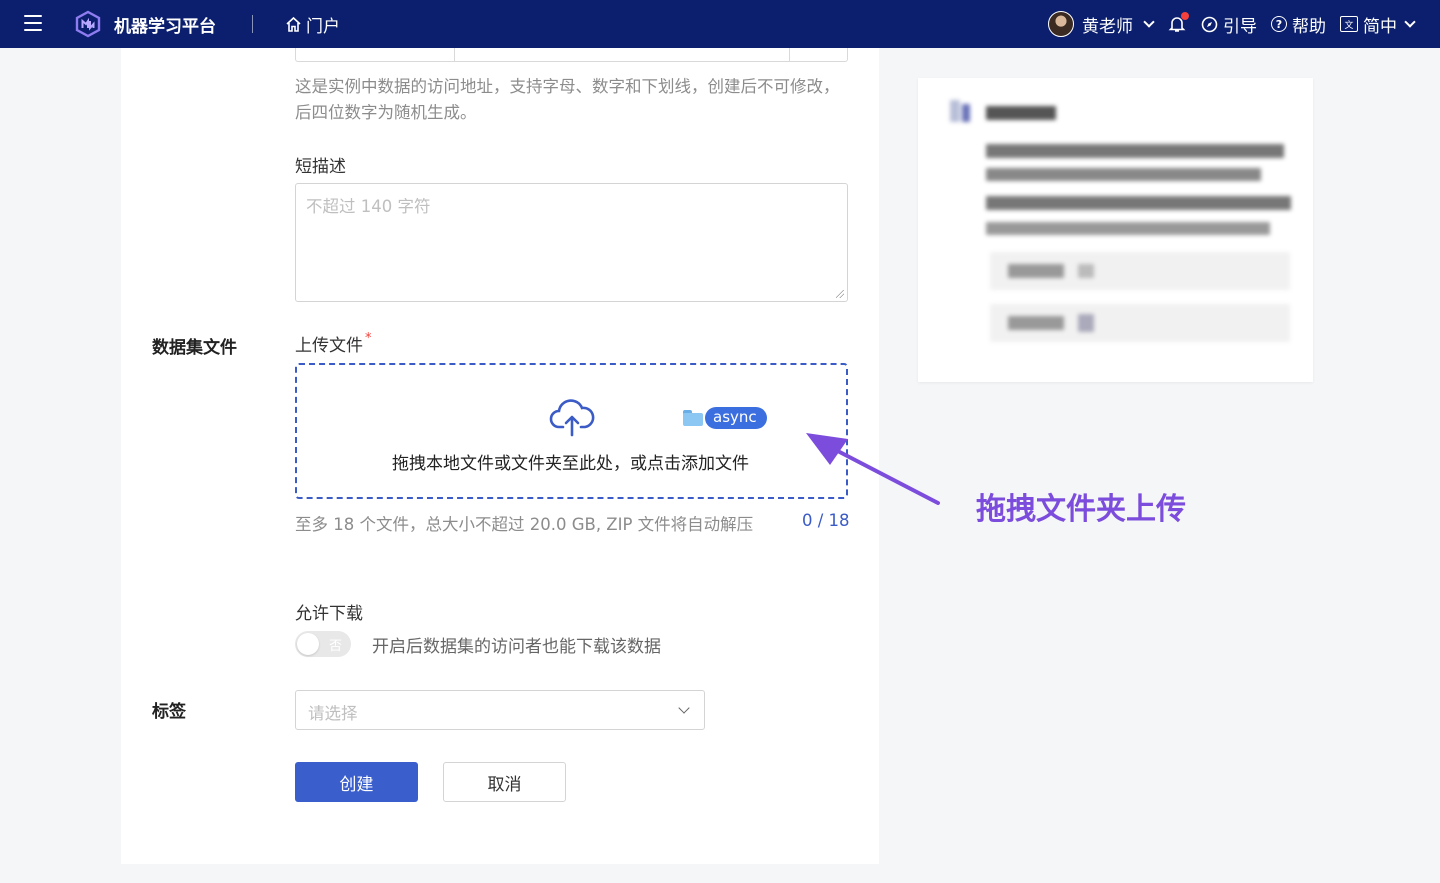  Describe the element at coordinates (571, 242) in the screenshot. I see `short-desc-textarea: 不超过 140 字符` at that location.